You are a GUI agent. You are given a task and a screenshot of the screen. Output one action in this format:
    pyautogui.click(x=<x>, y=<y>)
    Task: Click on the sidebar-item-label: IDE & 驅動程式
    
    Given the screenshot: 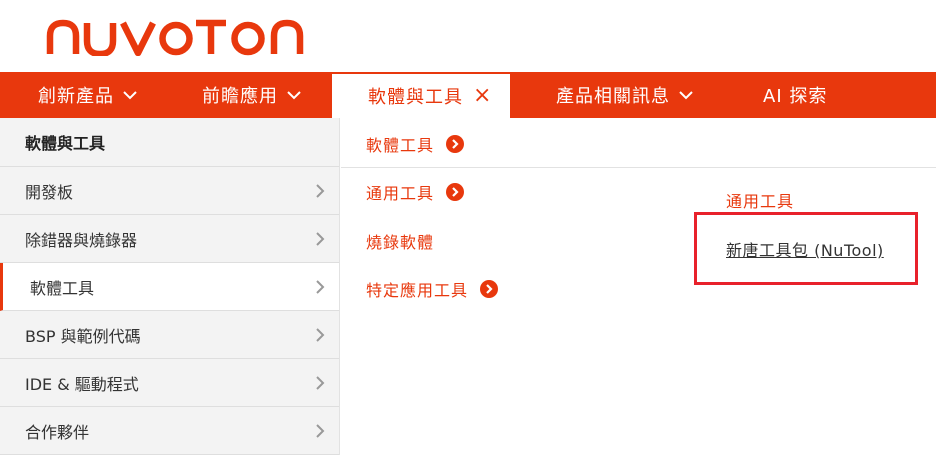 What is the action you would take?
    pyautogui.click(x=82, y=384)
    